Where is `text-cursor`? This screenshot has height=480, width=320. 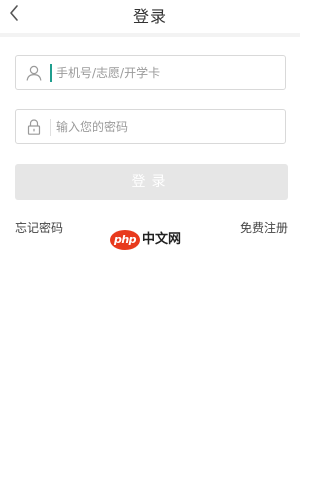 text-cursor is located at coordinates (51, 73).